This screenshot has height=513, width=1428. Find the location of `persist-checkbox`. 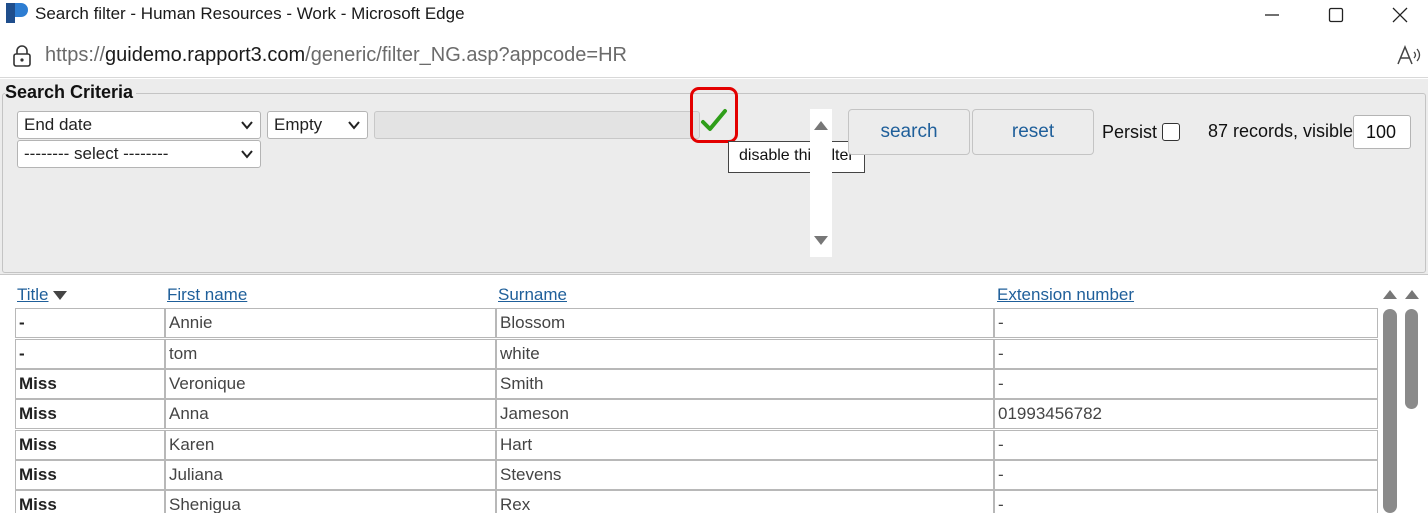

persist-checkbox is located at coordinates (1171, 132).